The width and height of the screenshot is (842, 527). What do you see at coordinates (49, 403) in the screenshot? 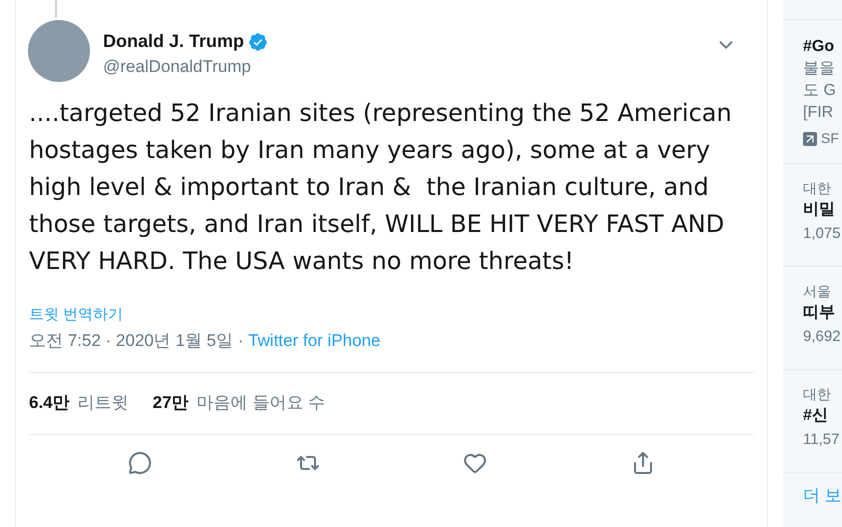
I see `stat-count: 6.4만` at bounding box center [49, 403].